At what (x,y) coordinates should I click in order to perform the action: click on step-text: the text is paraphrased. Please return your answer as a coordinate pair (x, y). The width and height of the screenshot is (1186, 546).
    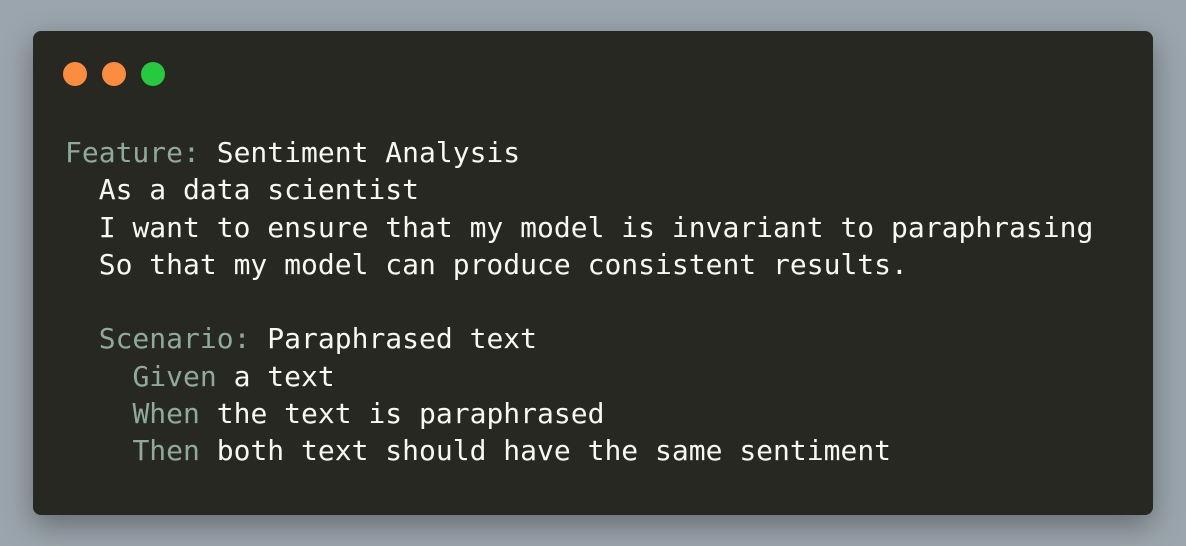
    Looking at the image, I should click on (402, 414).